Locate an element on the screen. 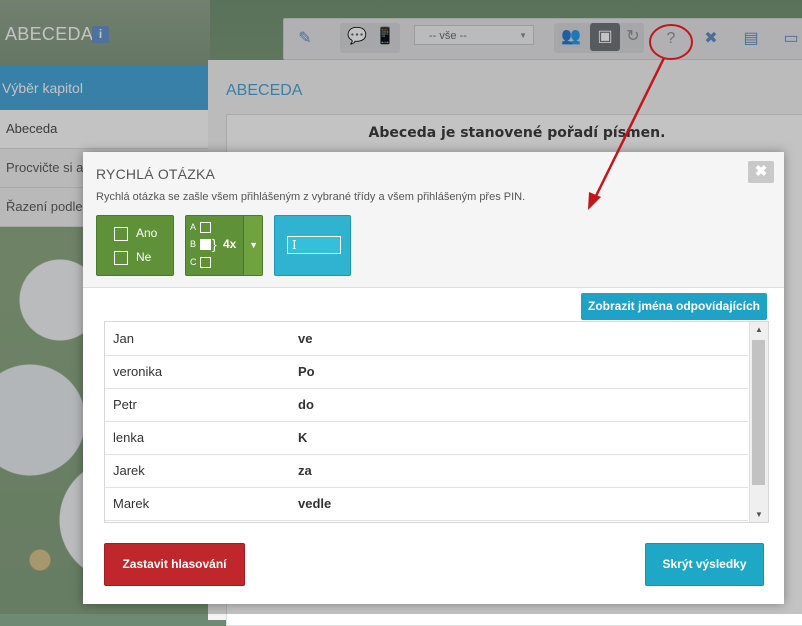 This screenshot has width=802, height=626. annotation-arrow-line is located at coordinates (629, 129).